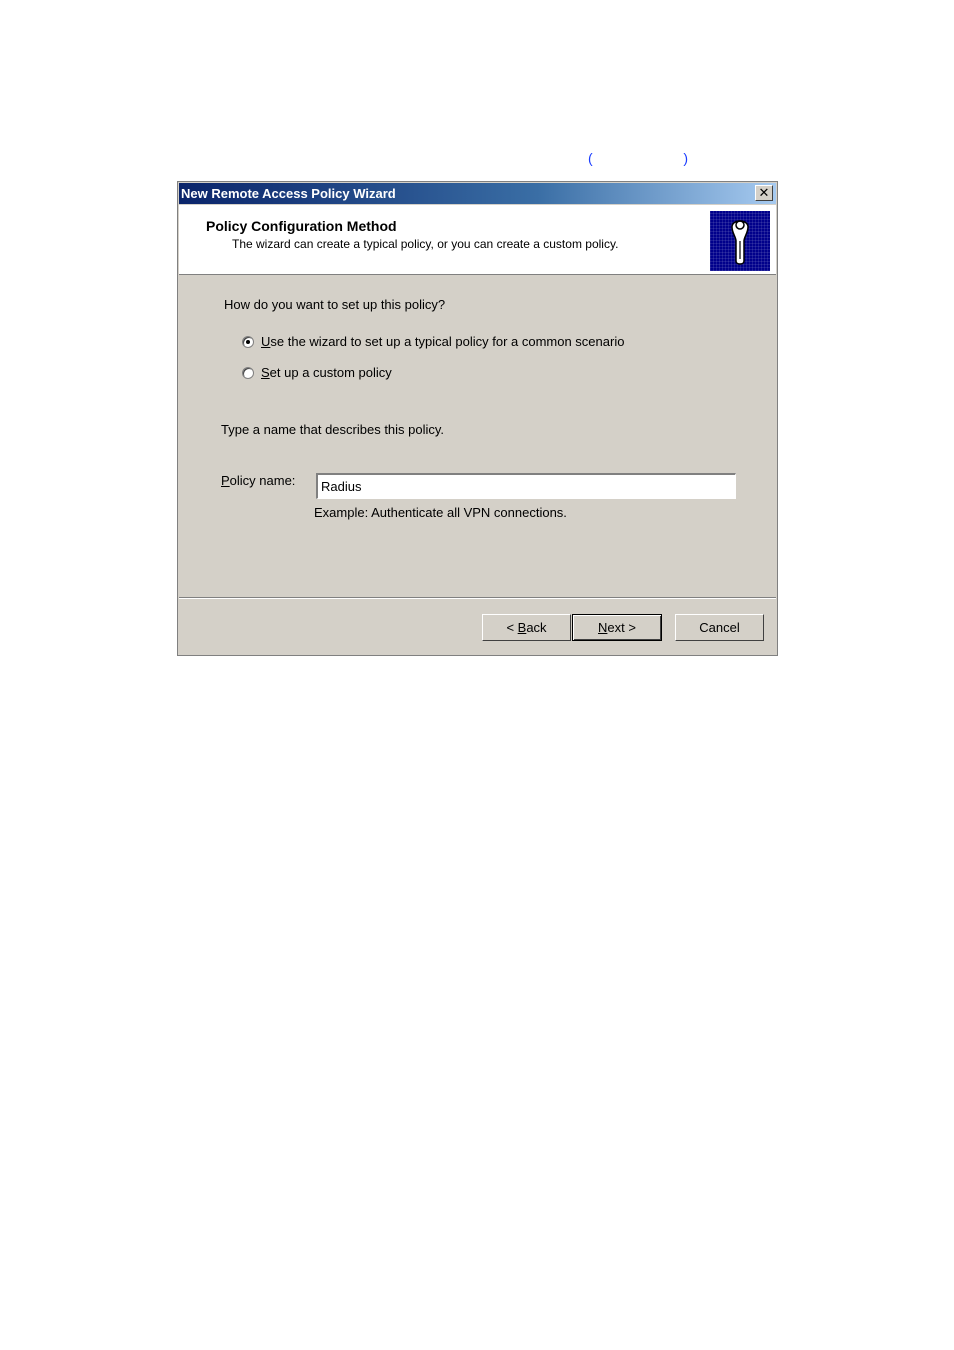  Describe the element at coordinates (266, 341) in the screenshot. I see `option-wizard-accel: U` at that location.